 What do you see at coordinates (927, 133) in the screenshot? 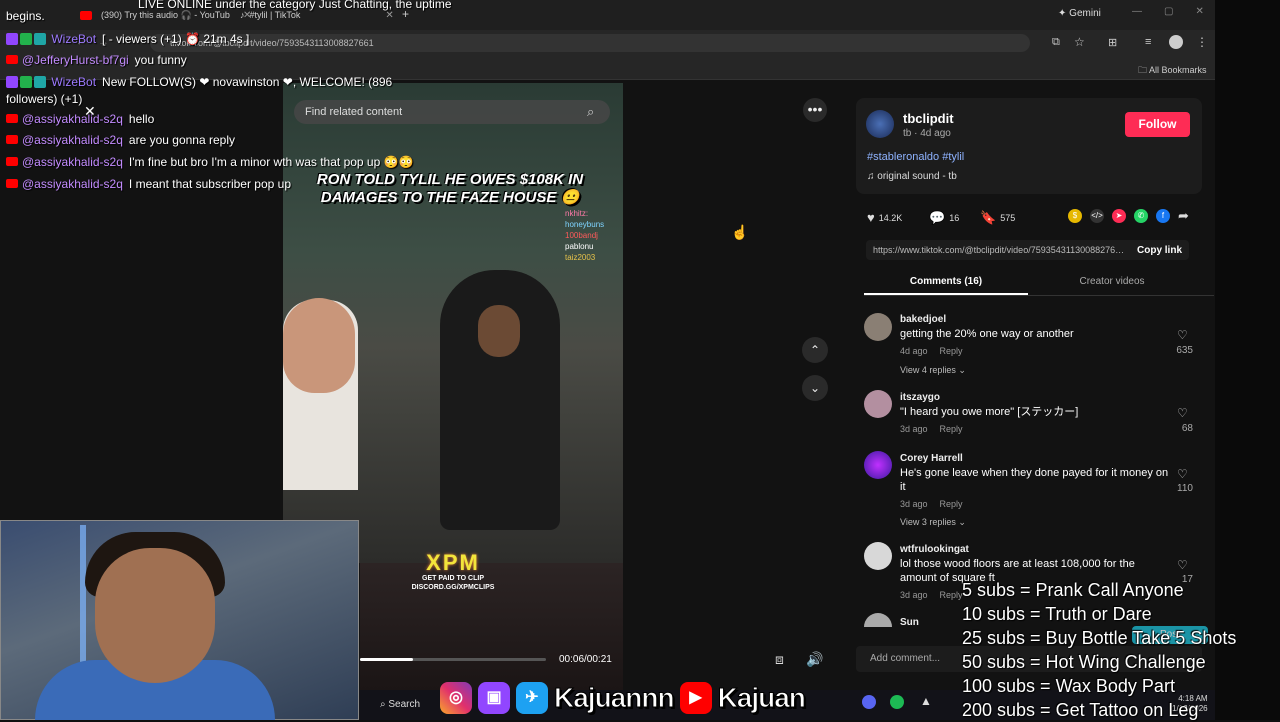
I see `author-meta: tb · 4d ago` at bounding box center [927, 133].